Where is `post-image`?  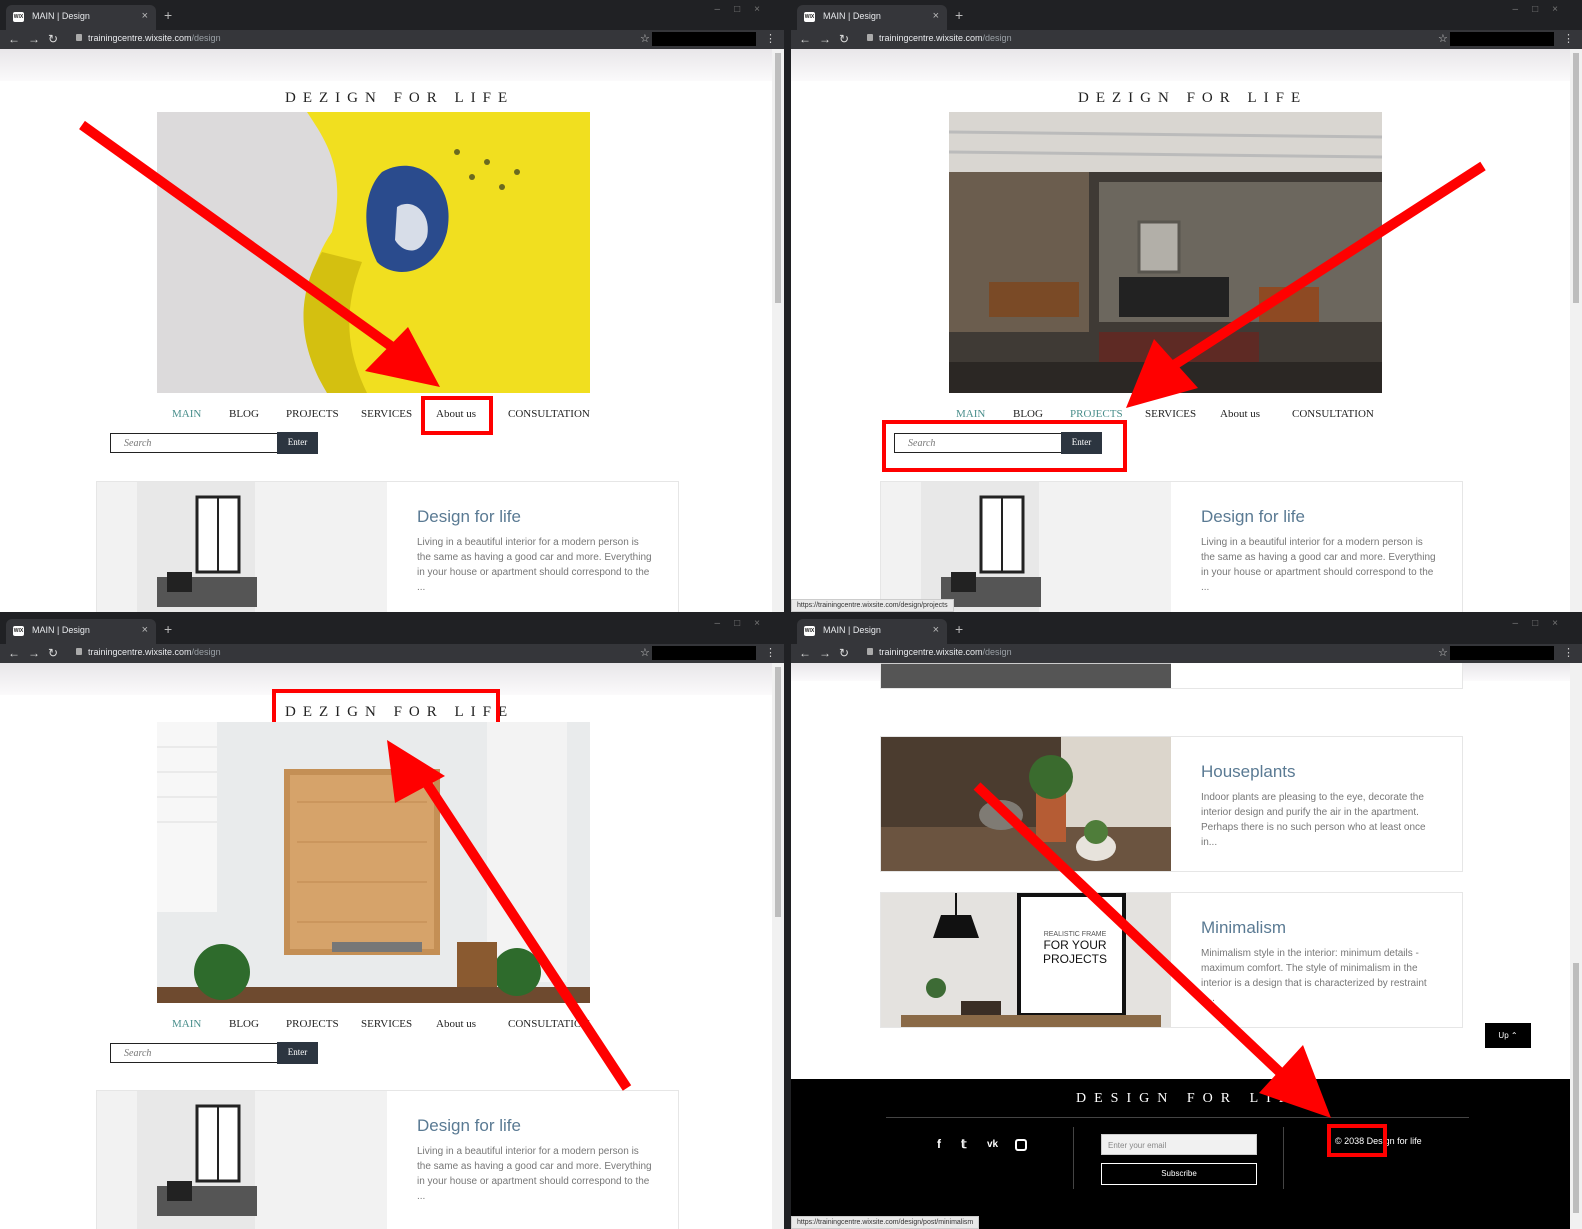
post-image is located at coordinates (1026, 547).